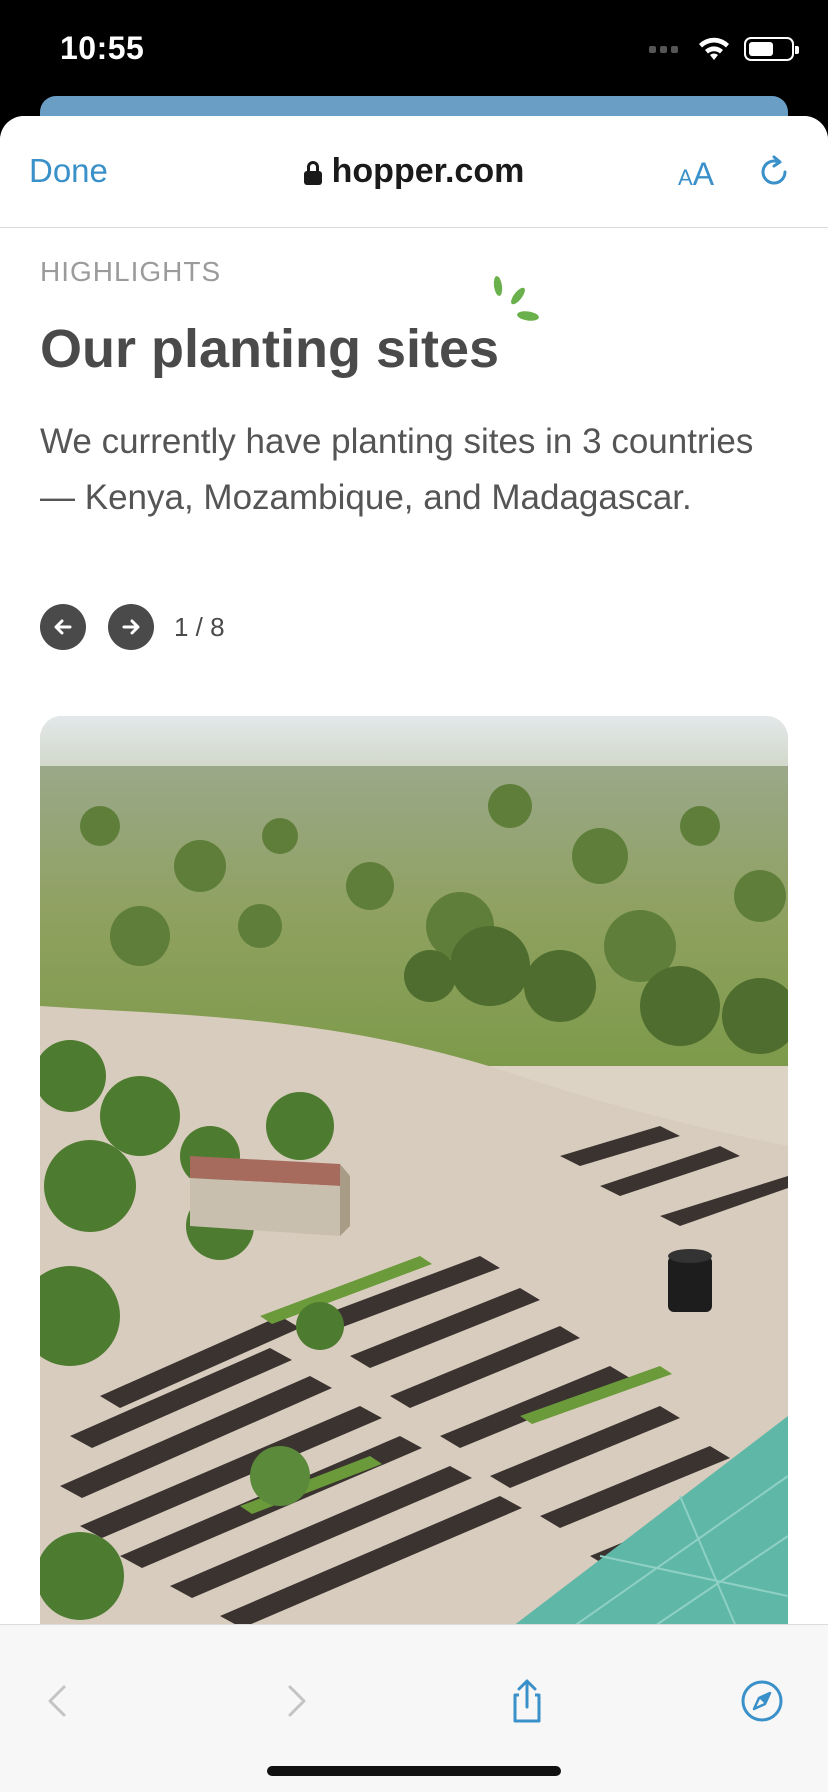 Image resolution: width=828 pixels, height=1792 pixels. I want to click on status-time: 10:55, so click(102, 48).